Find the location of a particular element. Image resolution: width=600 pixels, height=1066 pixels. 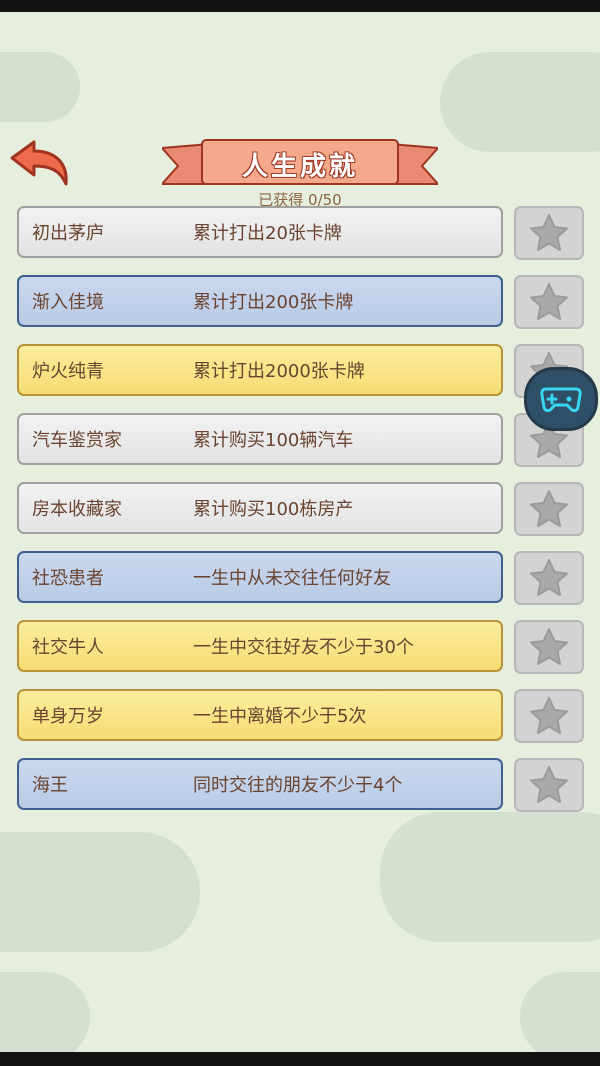

achievement-card: 汽车鉴赏家 累计购买100辆汽车 is located at coordinates (260, 439).